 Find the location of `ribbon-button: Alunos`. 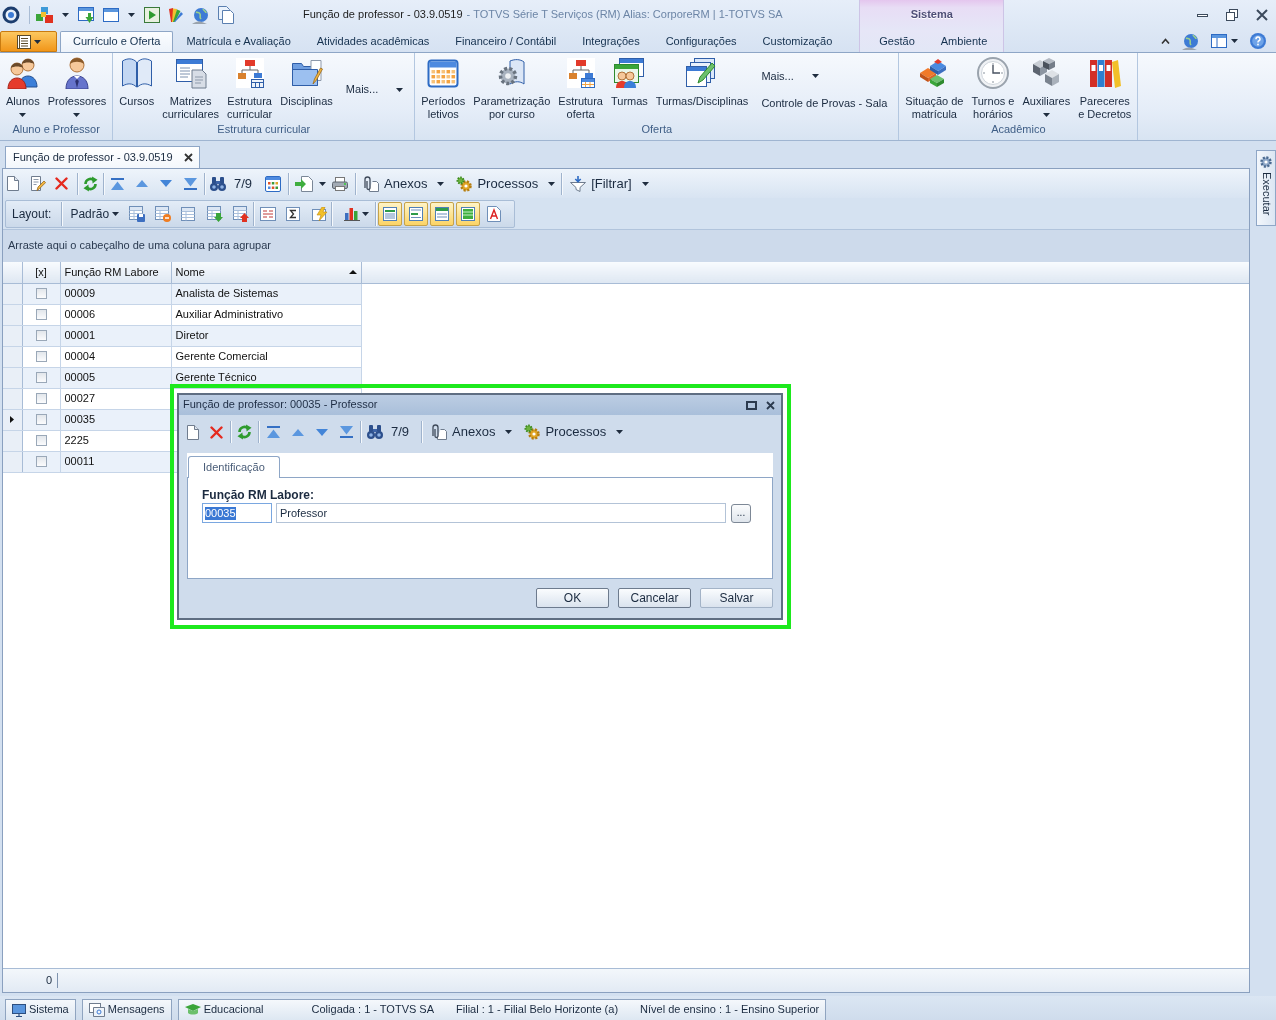

ribbon-button: Alunos is located at coordinates (23, 87).